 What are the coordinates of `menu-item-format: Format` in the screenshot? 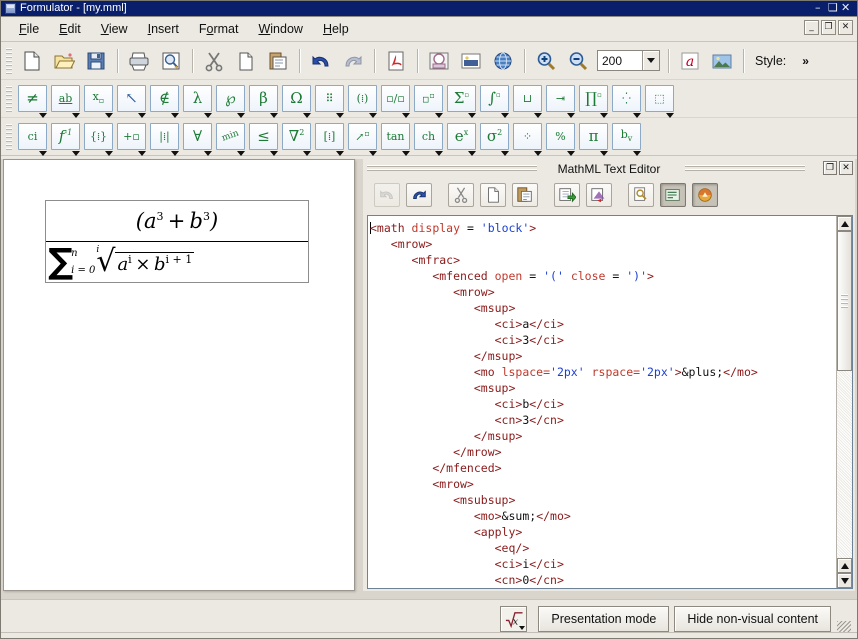 It's located at (219, 29).